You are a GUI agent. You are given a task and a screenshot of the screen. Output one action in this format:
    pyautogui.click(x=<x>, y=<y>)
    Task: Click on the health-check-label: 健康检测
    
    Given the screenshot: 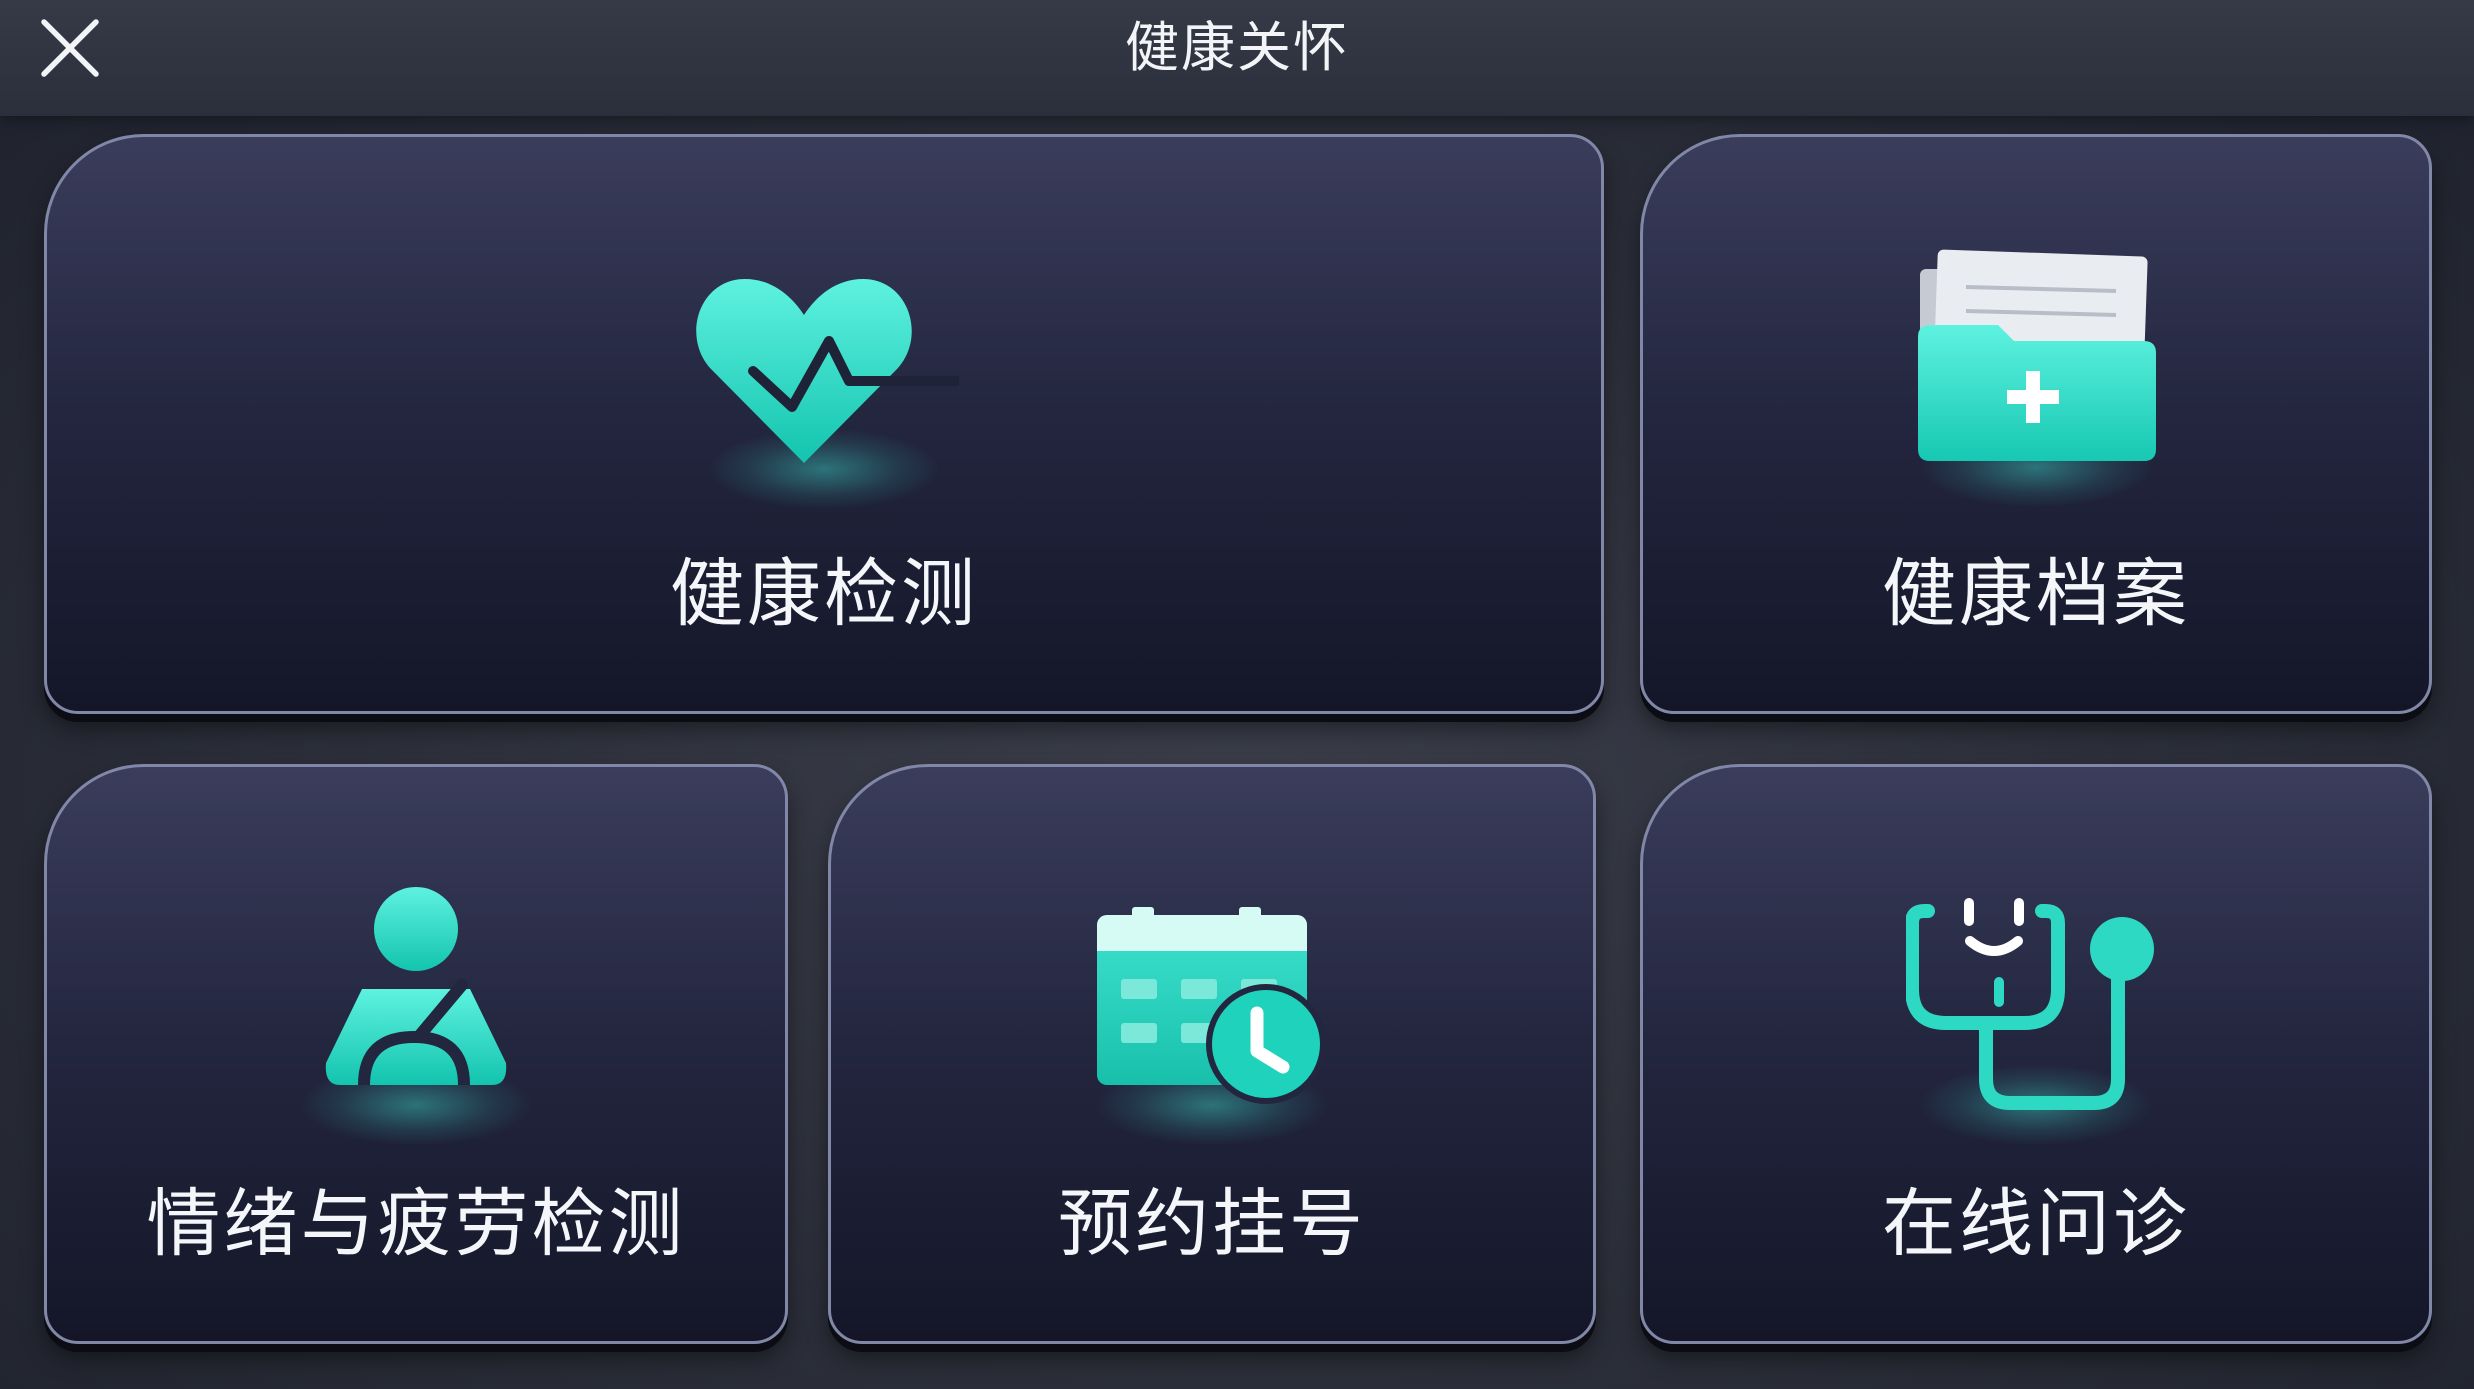 What is the action you would take?
    pyautogui.click(x=824, y=594)
    